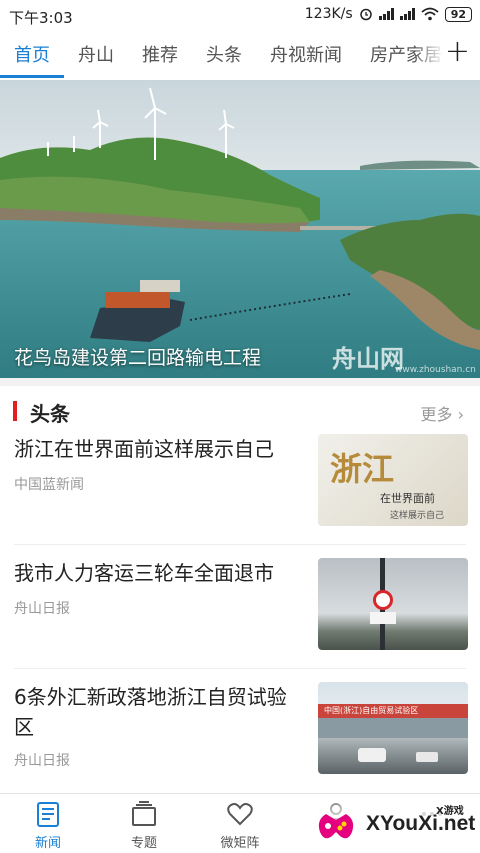 Image resolution: width=480 pixels, height=853 pixels. Describe the element at coordinates (144, 813) in the screenshot. I see `topic-stack-icon` at that location.